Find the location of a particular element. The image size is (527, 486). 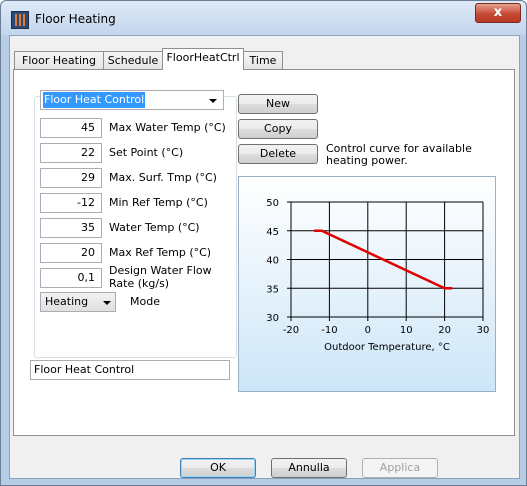

max-surf-temp-label: Max. Surf. Tmp (°C) is located at coordinates (163, 177).